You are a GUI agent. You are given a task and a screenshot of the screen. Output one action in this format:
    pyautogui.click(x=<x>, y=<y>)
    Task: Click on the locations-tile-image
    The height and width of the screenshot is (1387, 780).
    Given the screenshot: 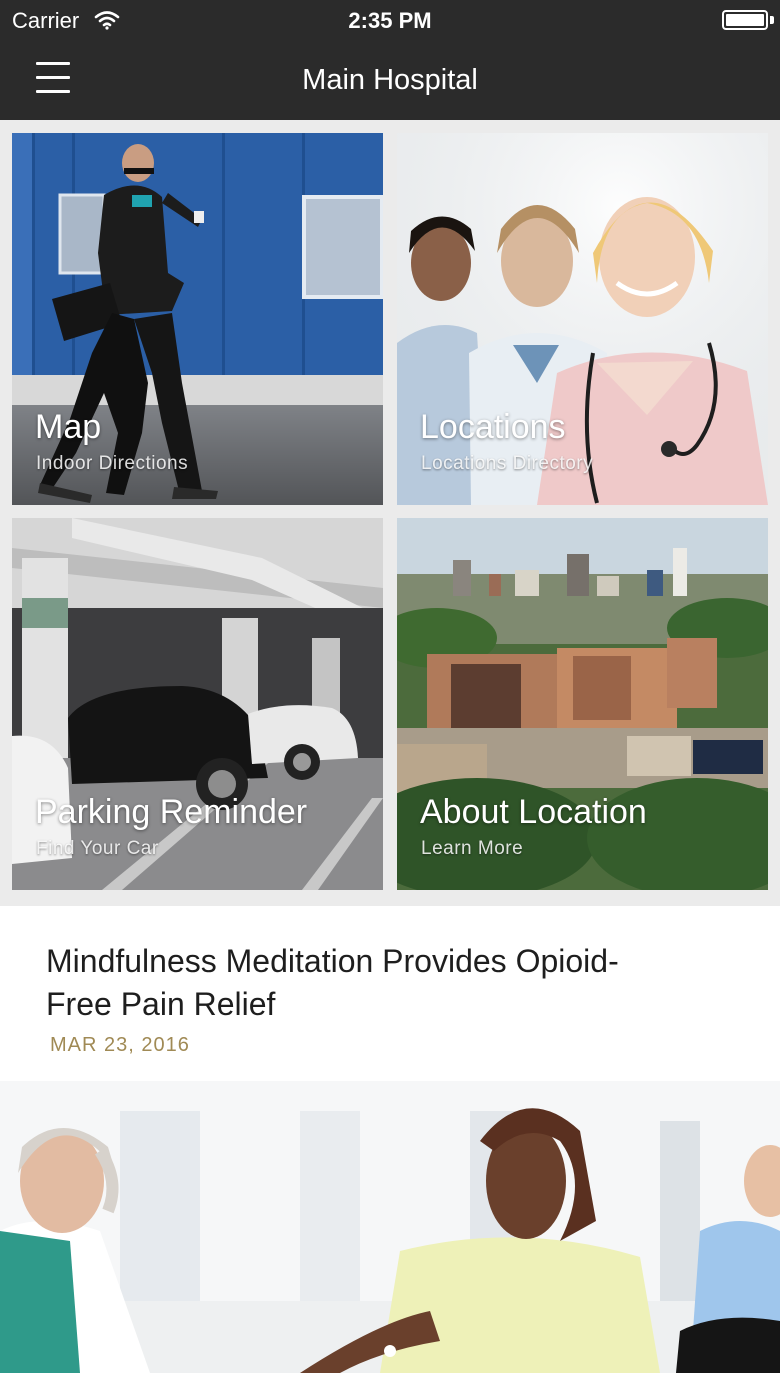 What is the action you would take?
    pyautogui.click(x=582, y=319)
    